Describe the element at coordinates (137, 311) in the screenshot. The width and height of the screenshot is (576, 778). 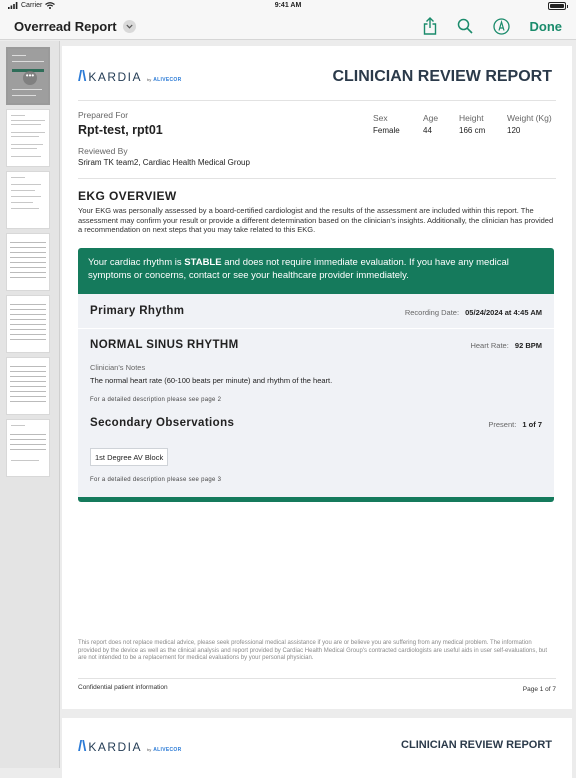
I see `primary-rhythm-heading: Primary Rhythm` at that location.